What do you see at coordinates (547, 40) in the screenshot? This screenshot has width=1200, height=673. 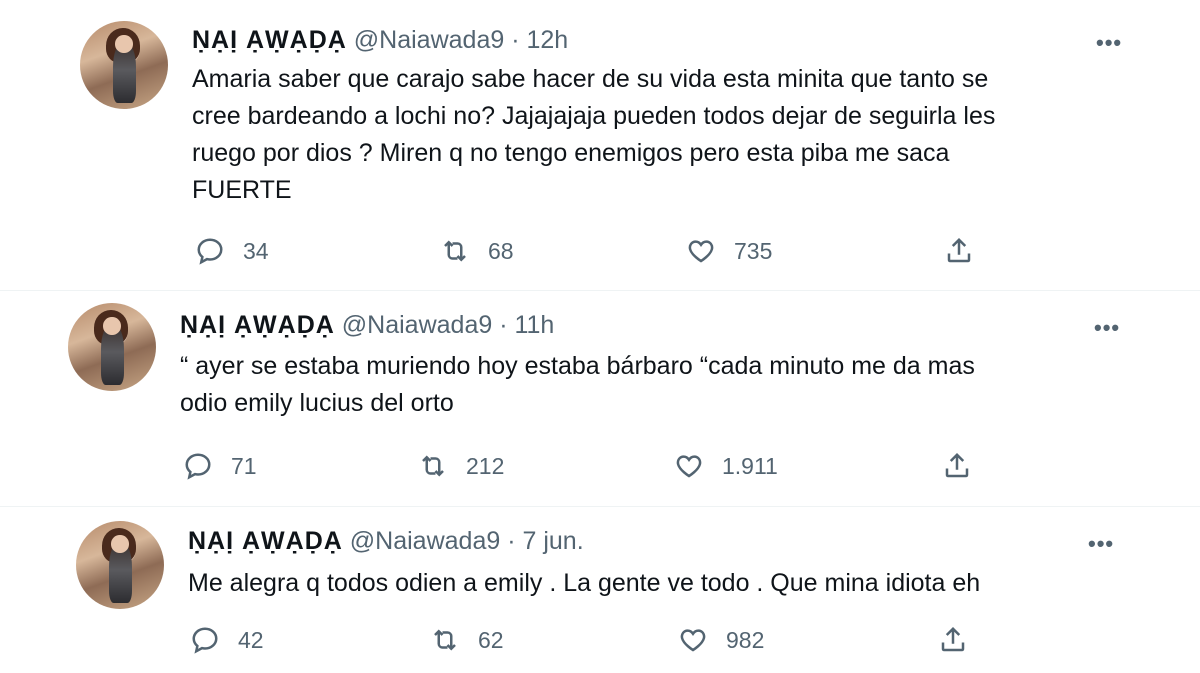 I see `timestamp: 12h` at bounding box center [547, 40].